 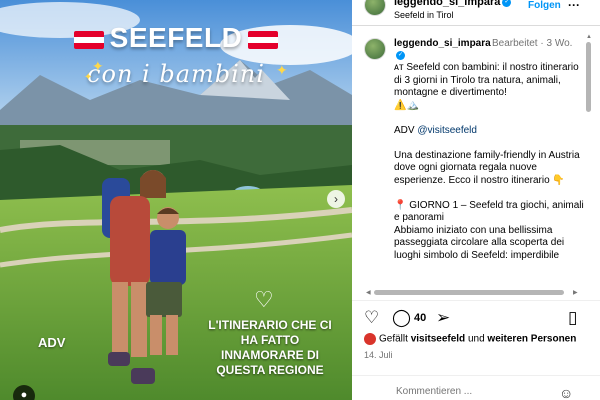 I want to click on horizontal-scrollbar-thumb, so click(x=469, y=292).